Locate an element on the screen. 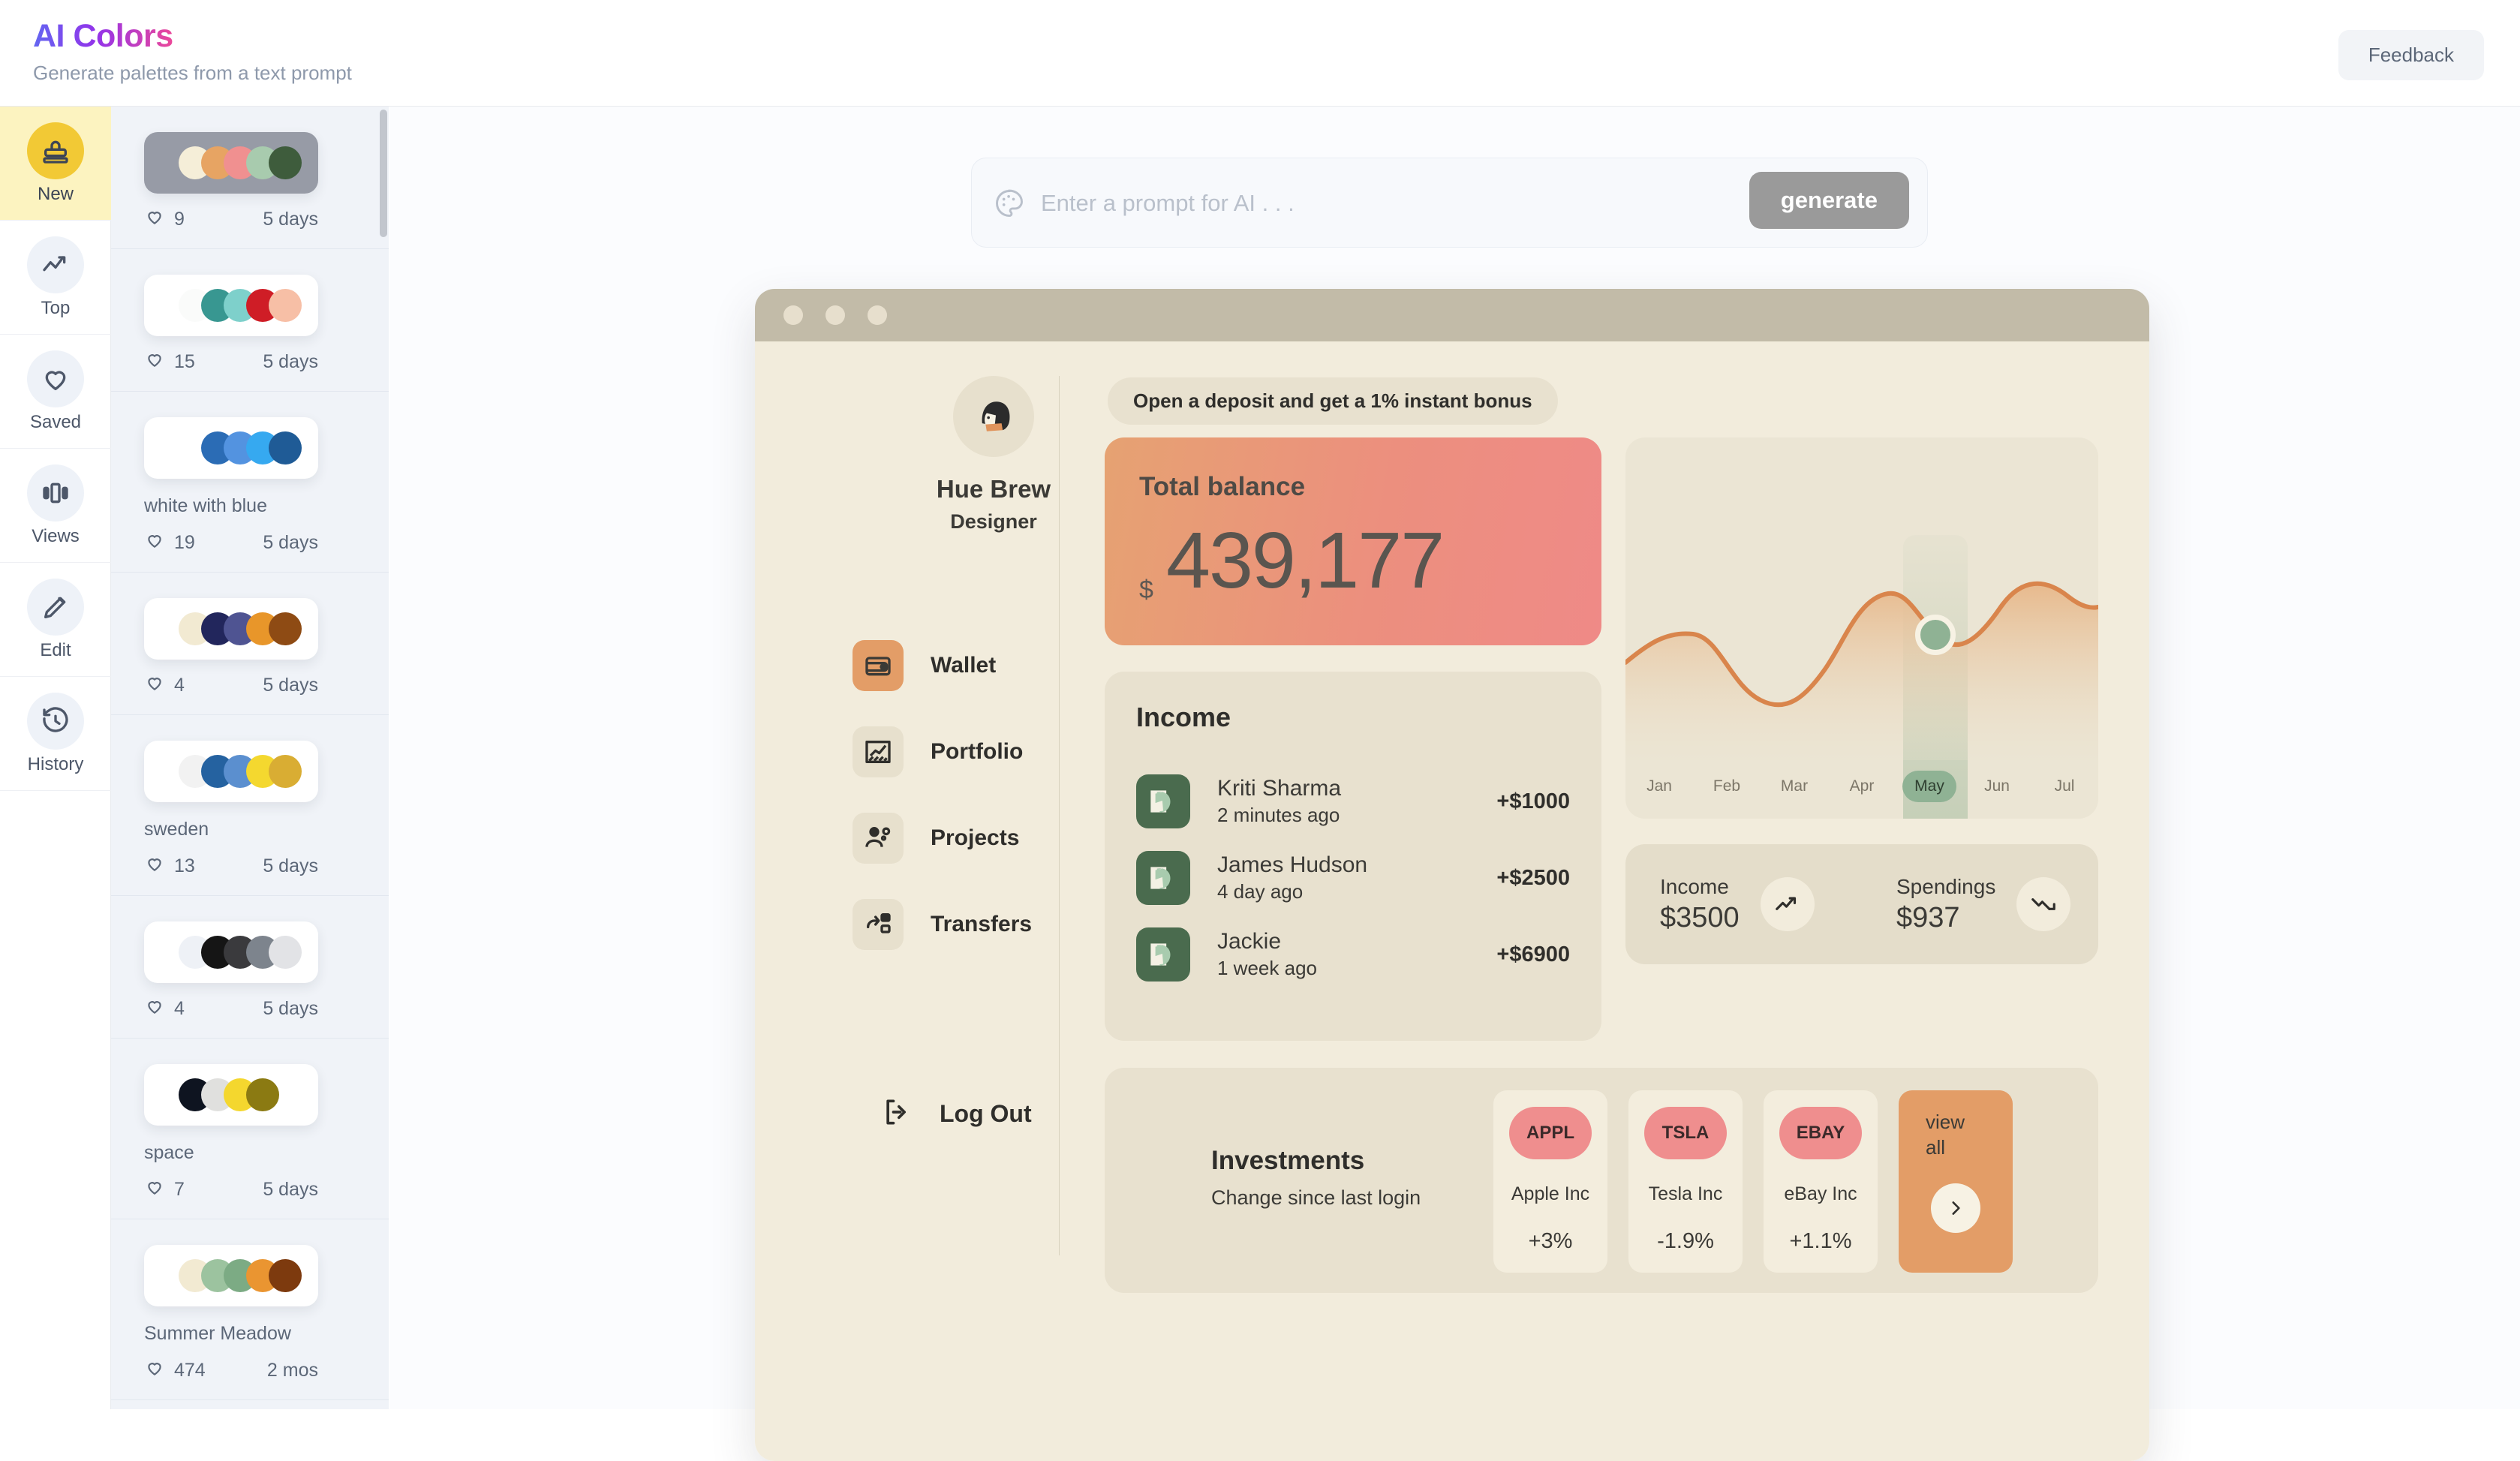 The height and width of the screenshot is (1461, 2520). list-item: space 7 5 days is located at coordinates (250, 1129).